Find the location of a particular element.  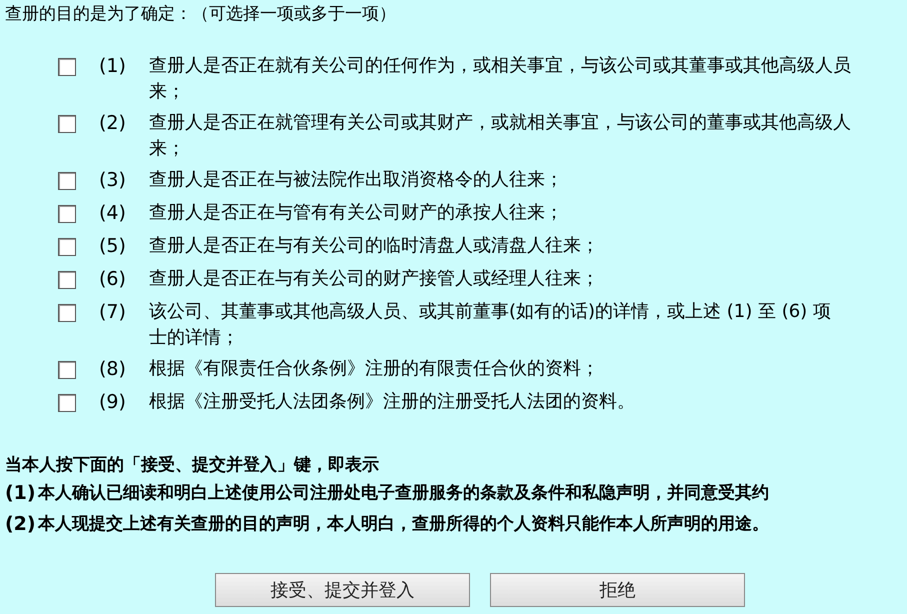

decline-button: 拒绝 is located at coordinates (617, 590).